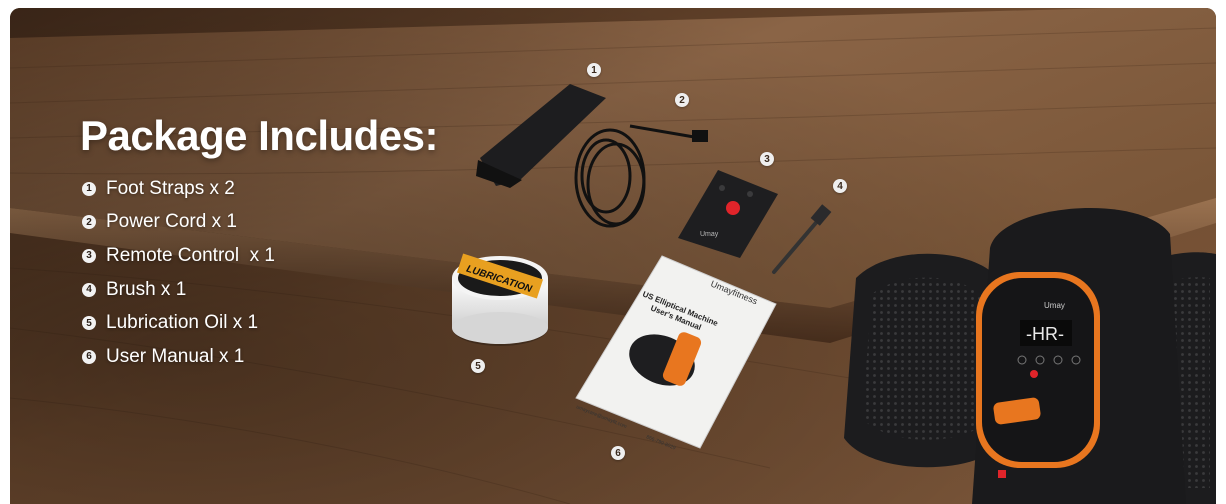  What do you see at coordinates (89, 188) in the screenshot?
I see `item-number-badge: 1` at bounding box center [89, 188].